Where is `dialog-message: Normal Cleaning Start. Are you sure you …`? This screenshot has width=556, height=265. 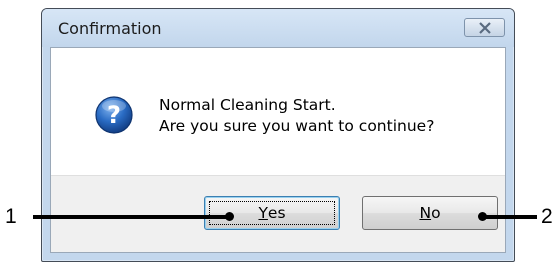
dialog-message: Normal Cleaning Start. Are you sure you … is located at coordinates (296, 116).